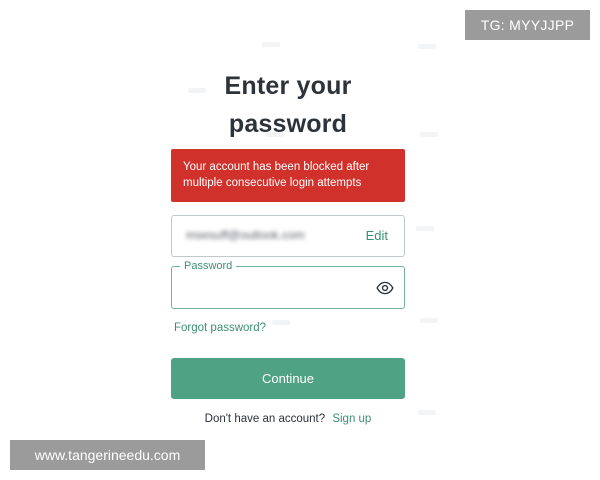 This screenshot has width=600, height=480. I want to click on signup-row: Don't have an account? Sign up, so click(288, 419).